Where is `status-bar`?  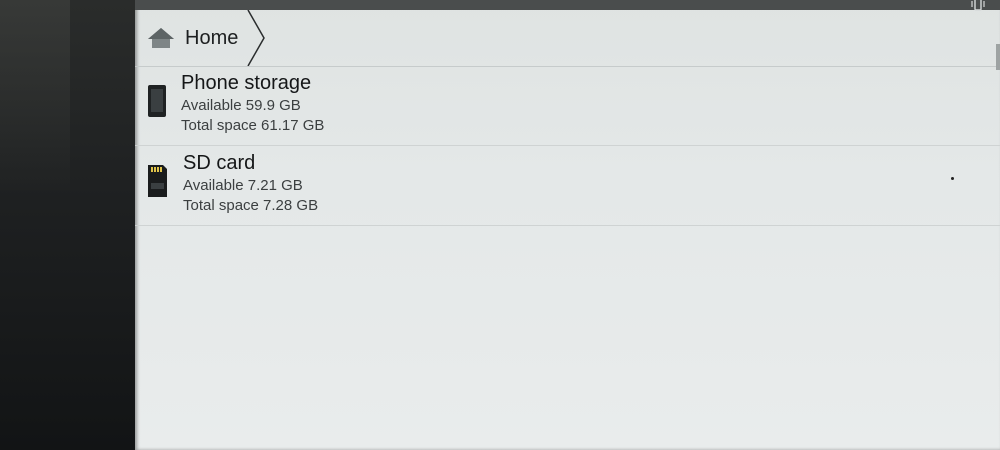
status-bar is located at coordinates (567, 5).